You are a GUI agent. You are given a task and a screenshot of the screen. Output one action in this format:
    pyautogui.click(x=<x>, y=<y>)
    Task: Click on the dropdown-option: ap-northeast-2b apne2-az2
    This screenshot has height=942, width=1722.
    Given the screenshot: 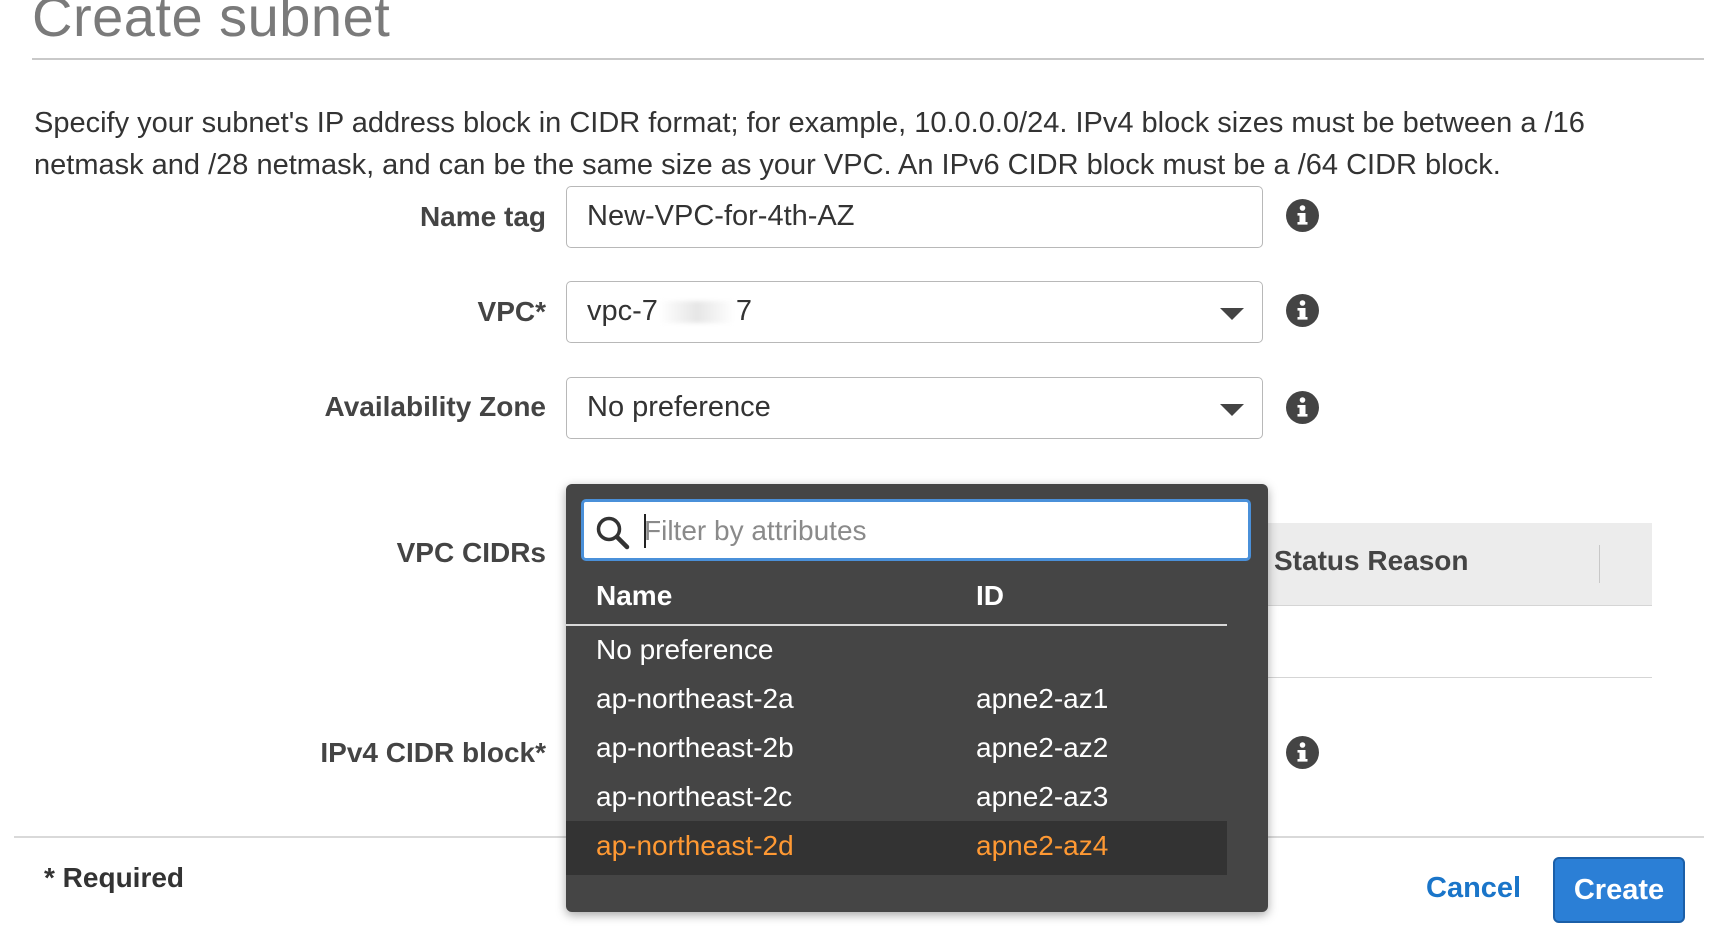 What is the action you would take?
    pyautogui.click(x=896, y=750)
    